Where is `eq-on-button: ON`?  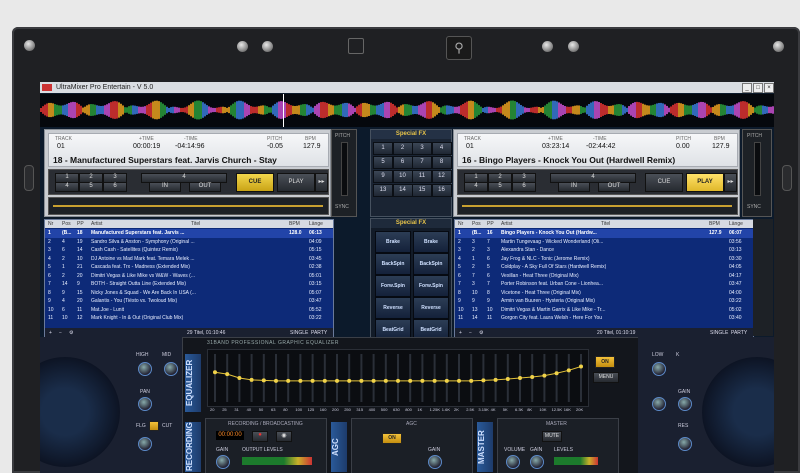
eq-on-button: ON is located at coordinates (605, 362).